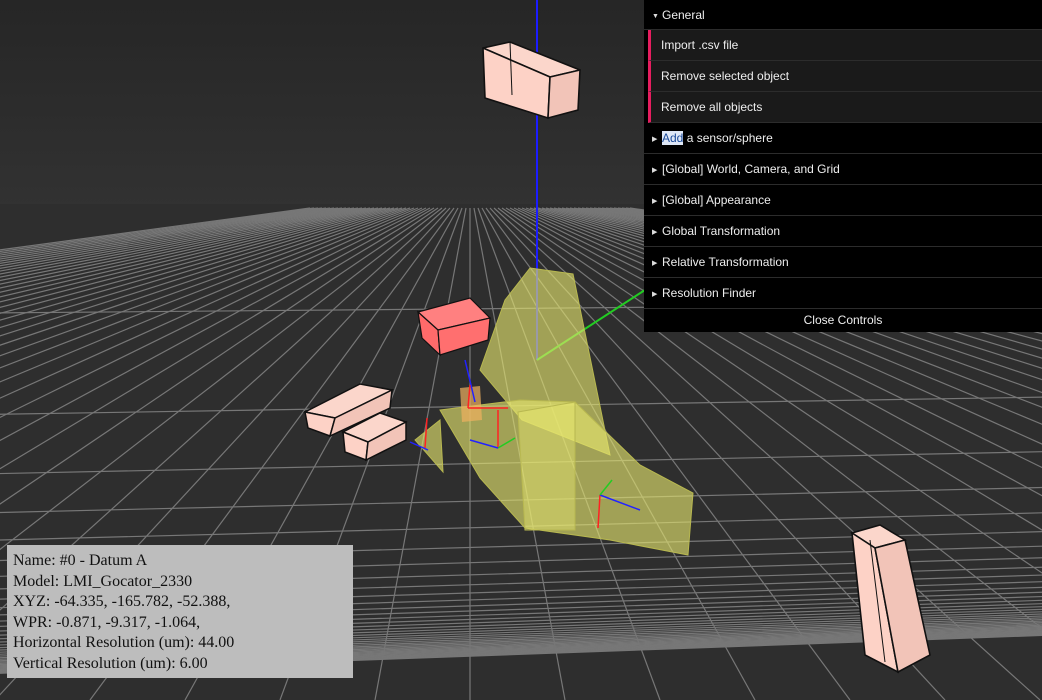  What do you see at coordinates (124, 642) in the screenshot?
I see `info-horizontal-resolution: Horizontal Resolution (um): 44.00` at bounding box center [124, 642].